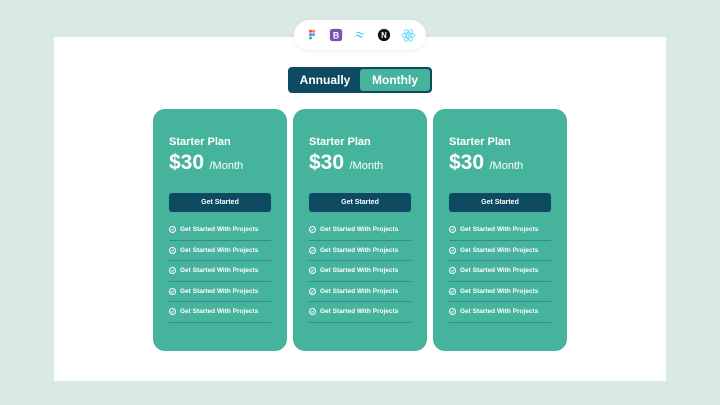 Image resolution: width=720 pixels, height=405 pixels. I want to click on svg-text: B, so click(336, 36).